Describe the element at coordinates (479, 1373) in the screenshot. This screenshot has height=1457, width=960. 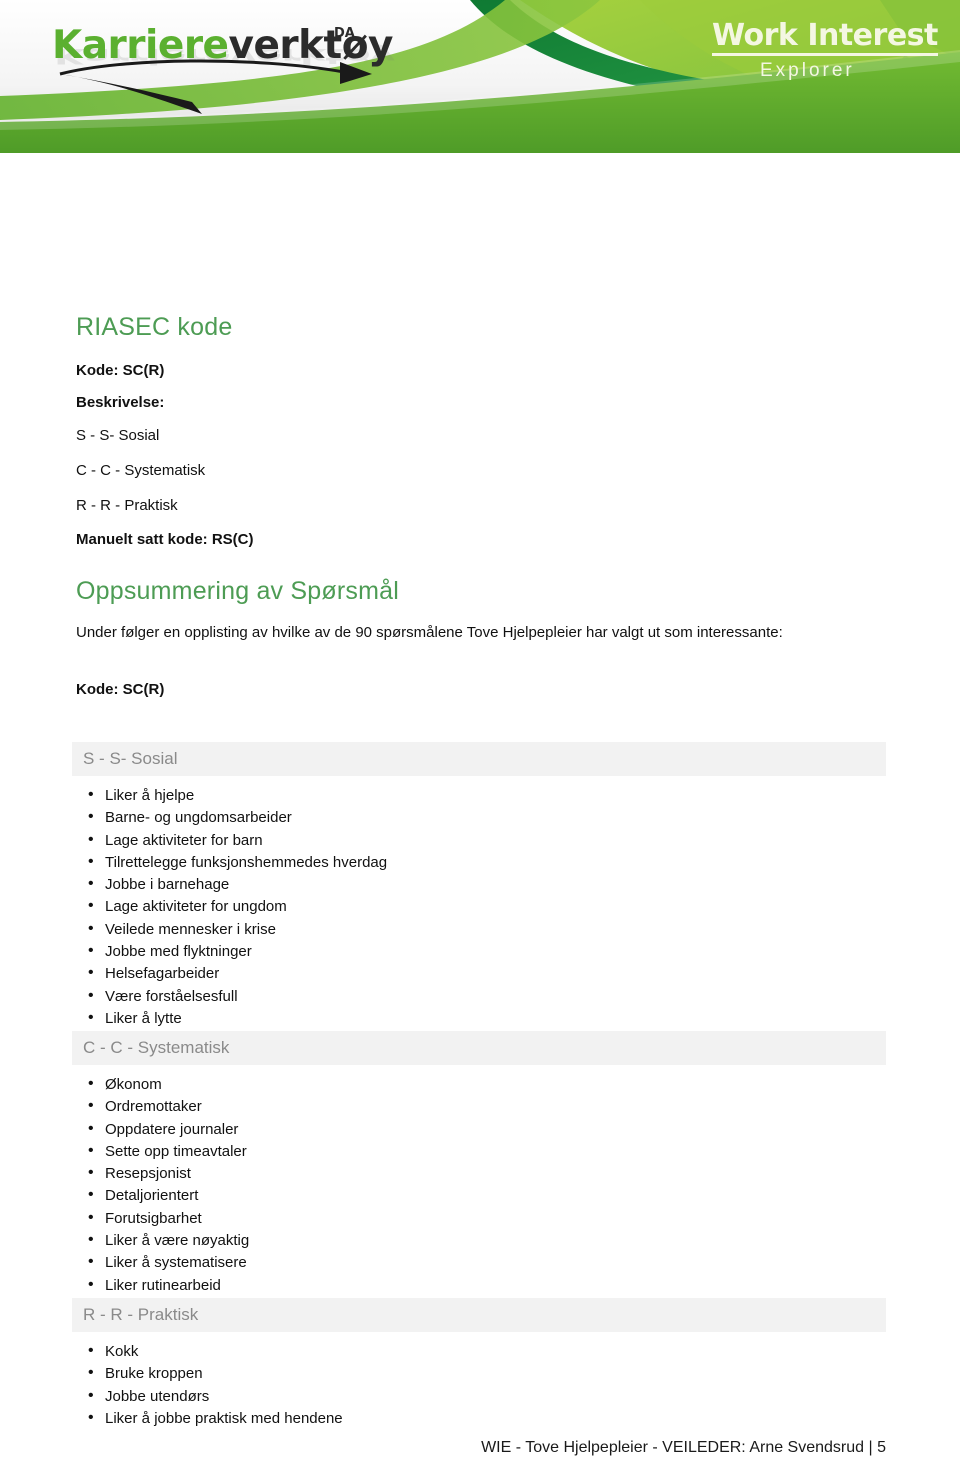
I see `list-item: Bruke kroppen` at that location.